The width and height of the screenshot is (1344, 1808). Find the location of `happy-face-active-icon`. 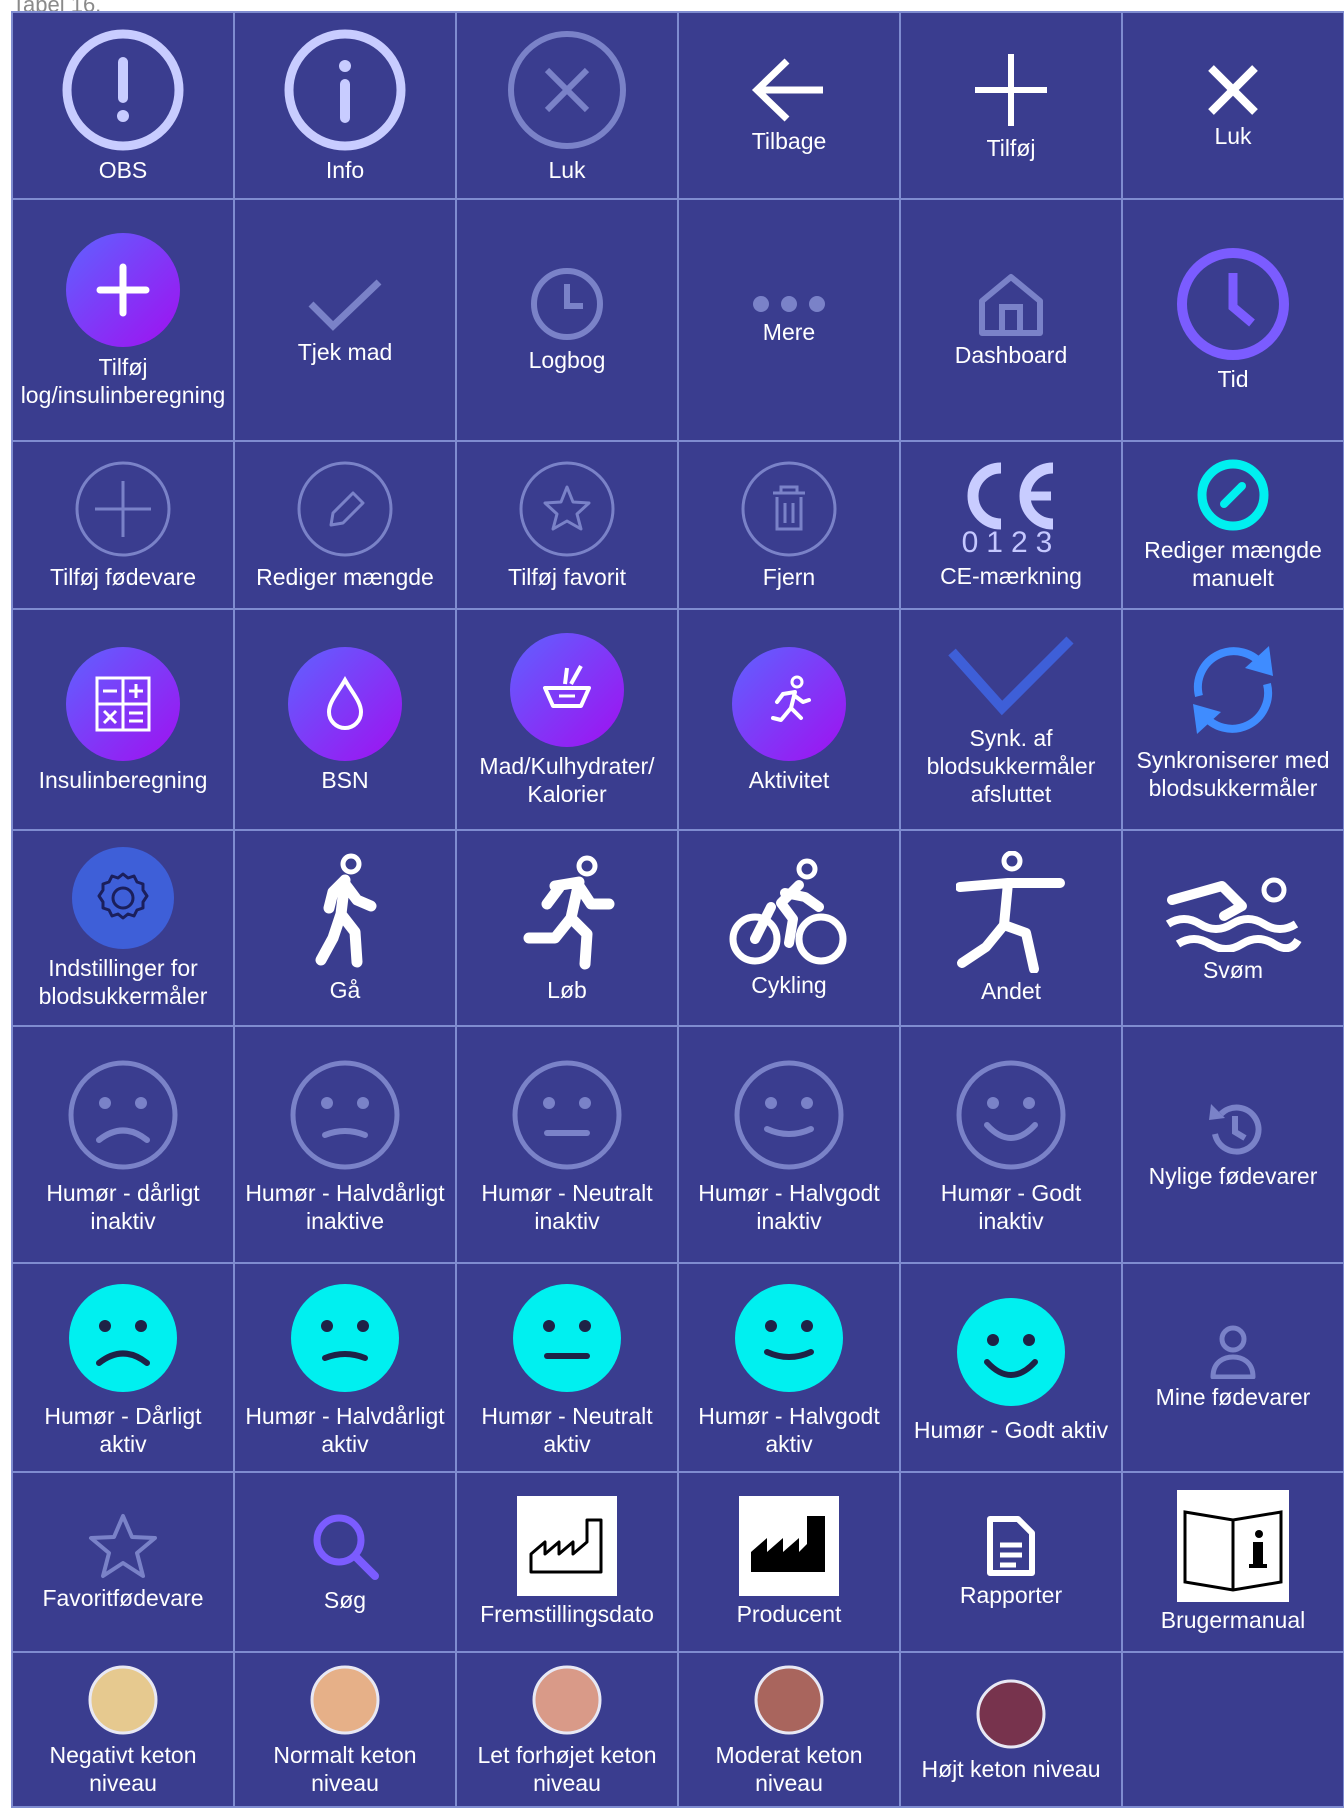

happy-face-active-icon is located at coordinates (1011, 1352).